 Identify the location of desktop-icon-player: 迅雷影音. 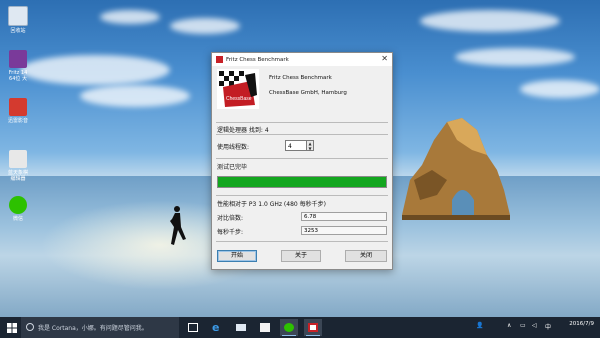
(18, 111).